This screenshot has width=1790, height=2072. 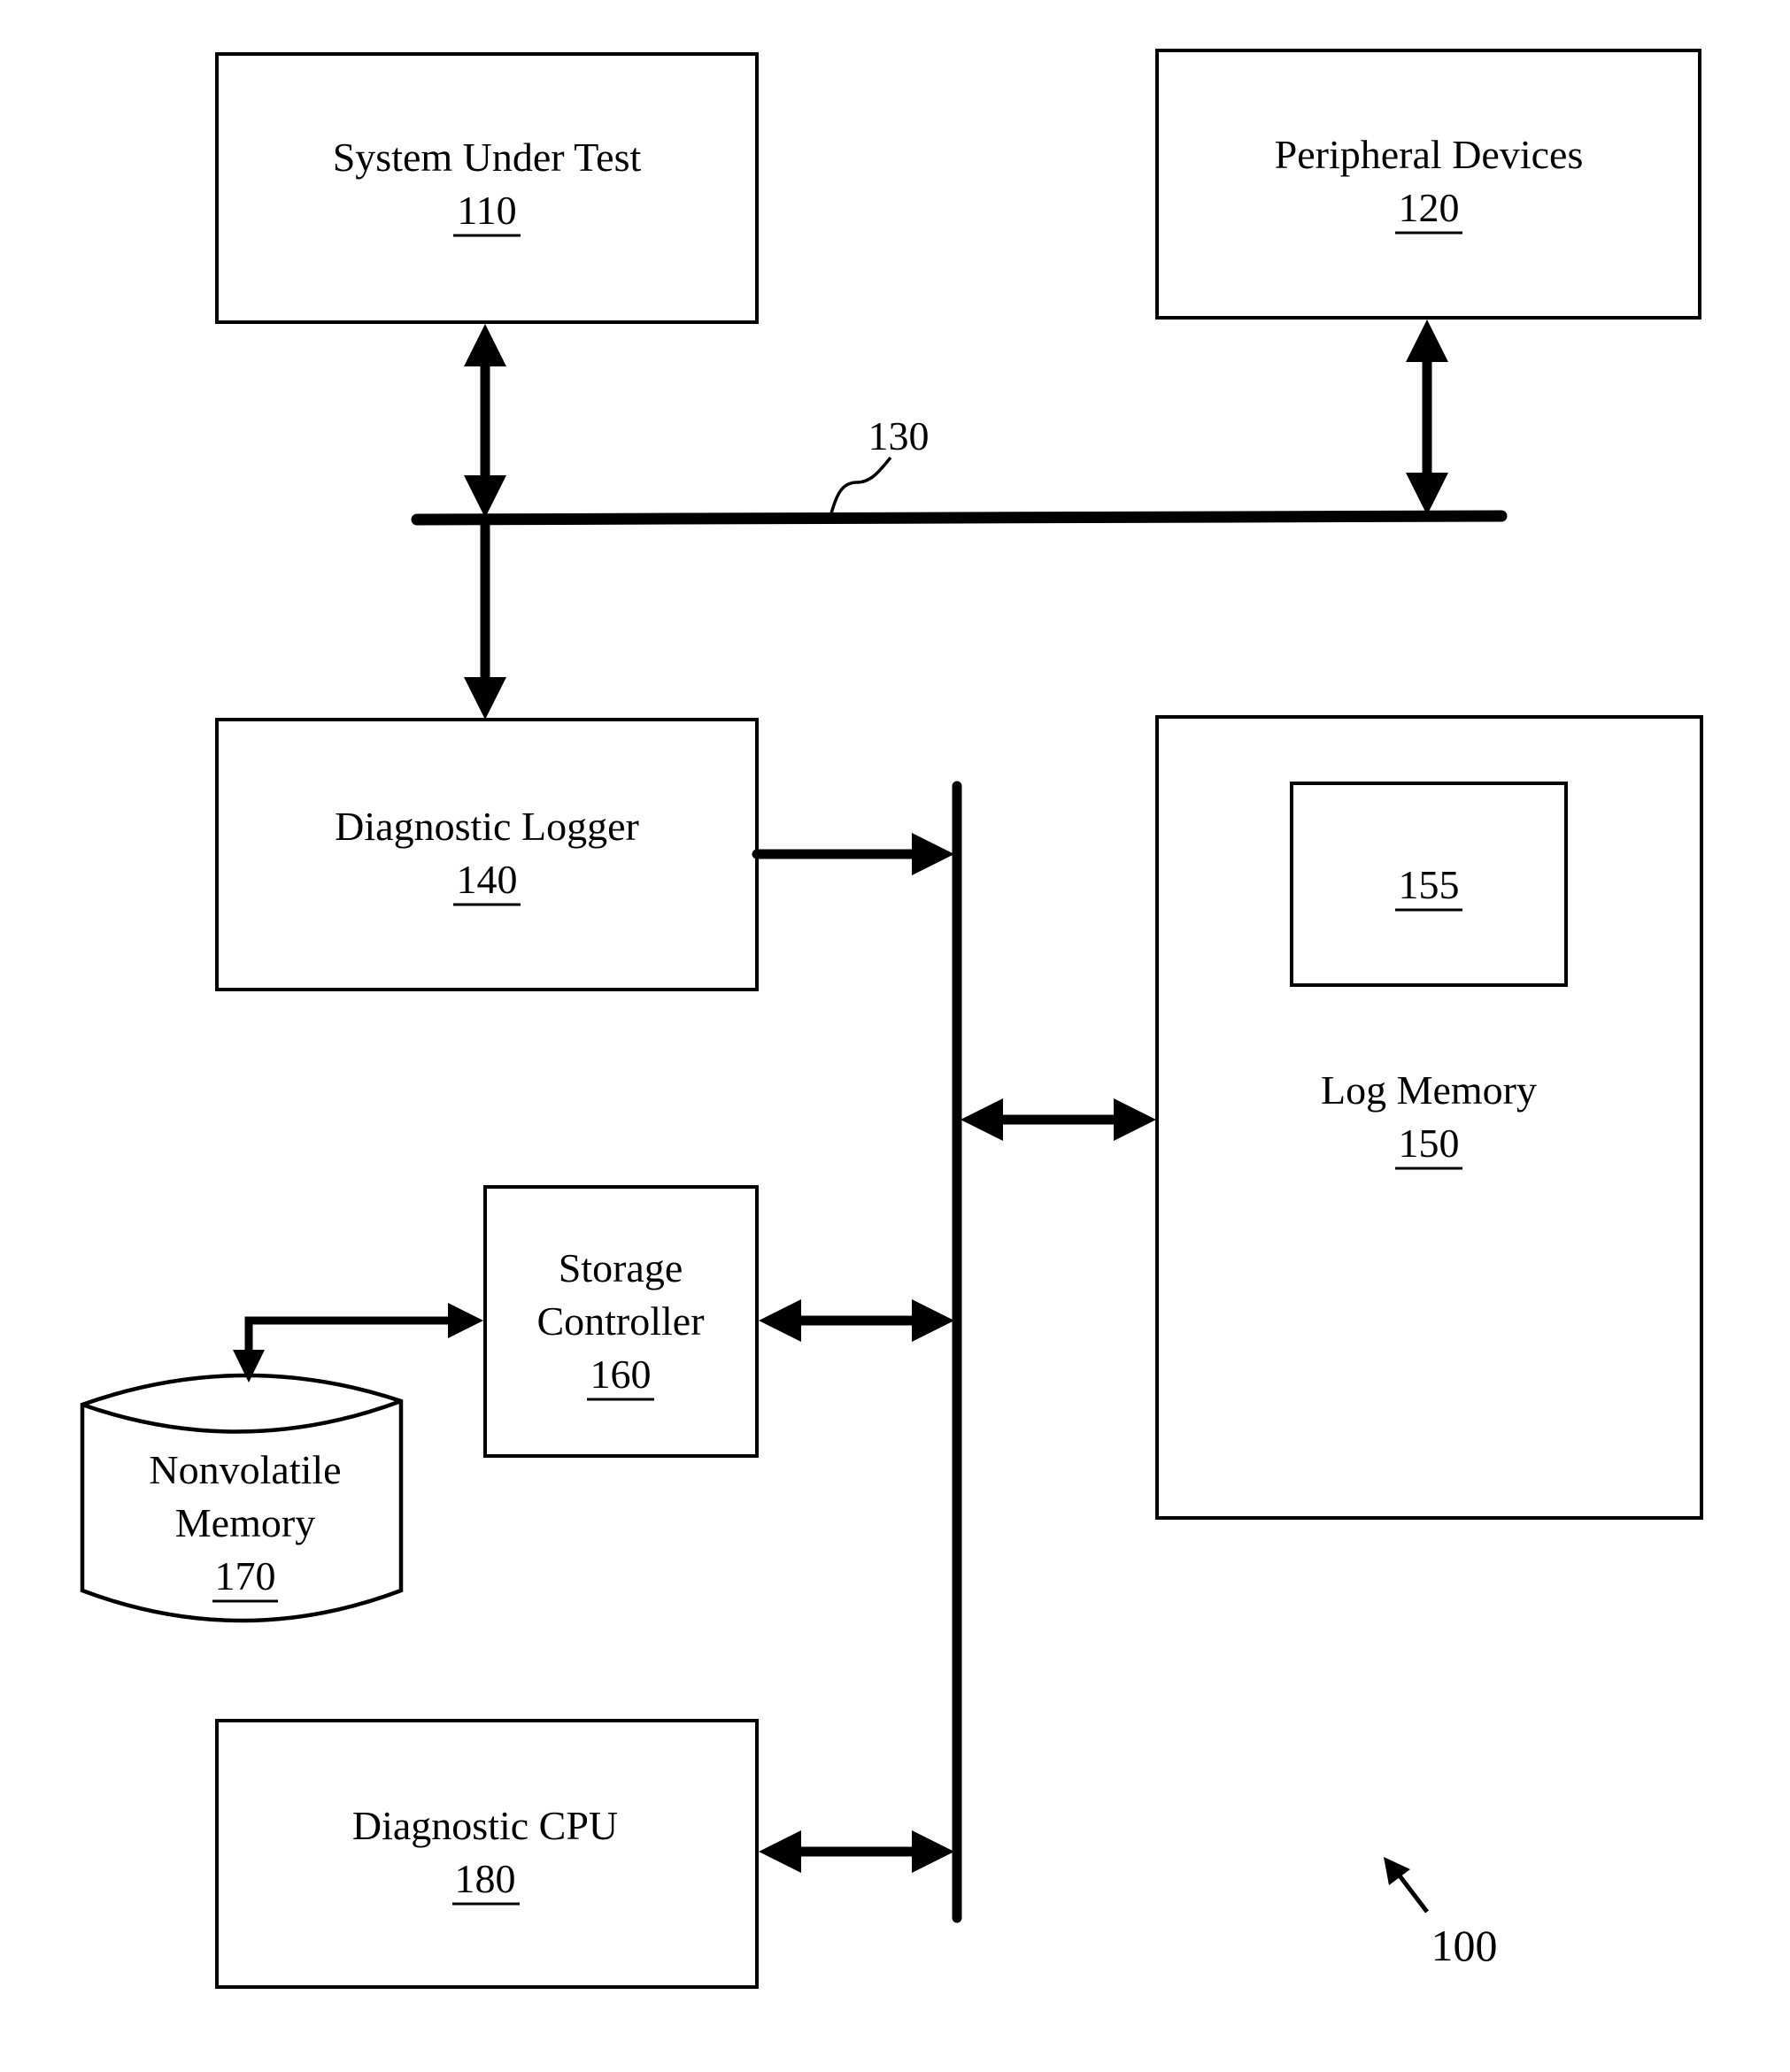 What do you see at coordinates (1429, 1090) in the screenshot?
I see `log-memory-title: Log Memory` at bounding box center [1429, 1090].